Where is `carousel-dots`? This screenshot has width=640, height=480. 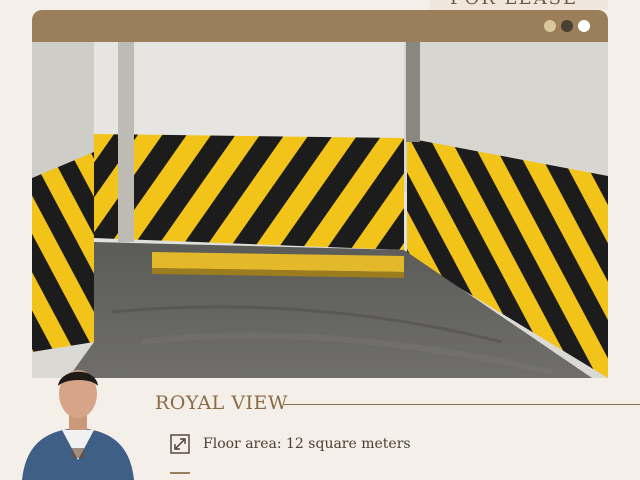
carousel-dots is located at coordinates (567, 26).